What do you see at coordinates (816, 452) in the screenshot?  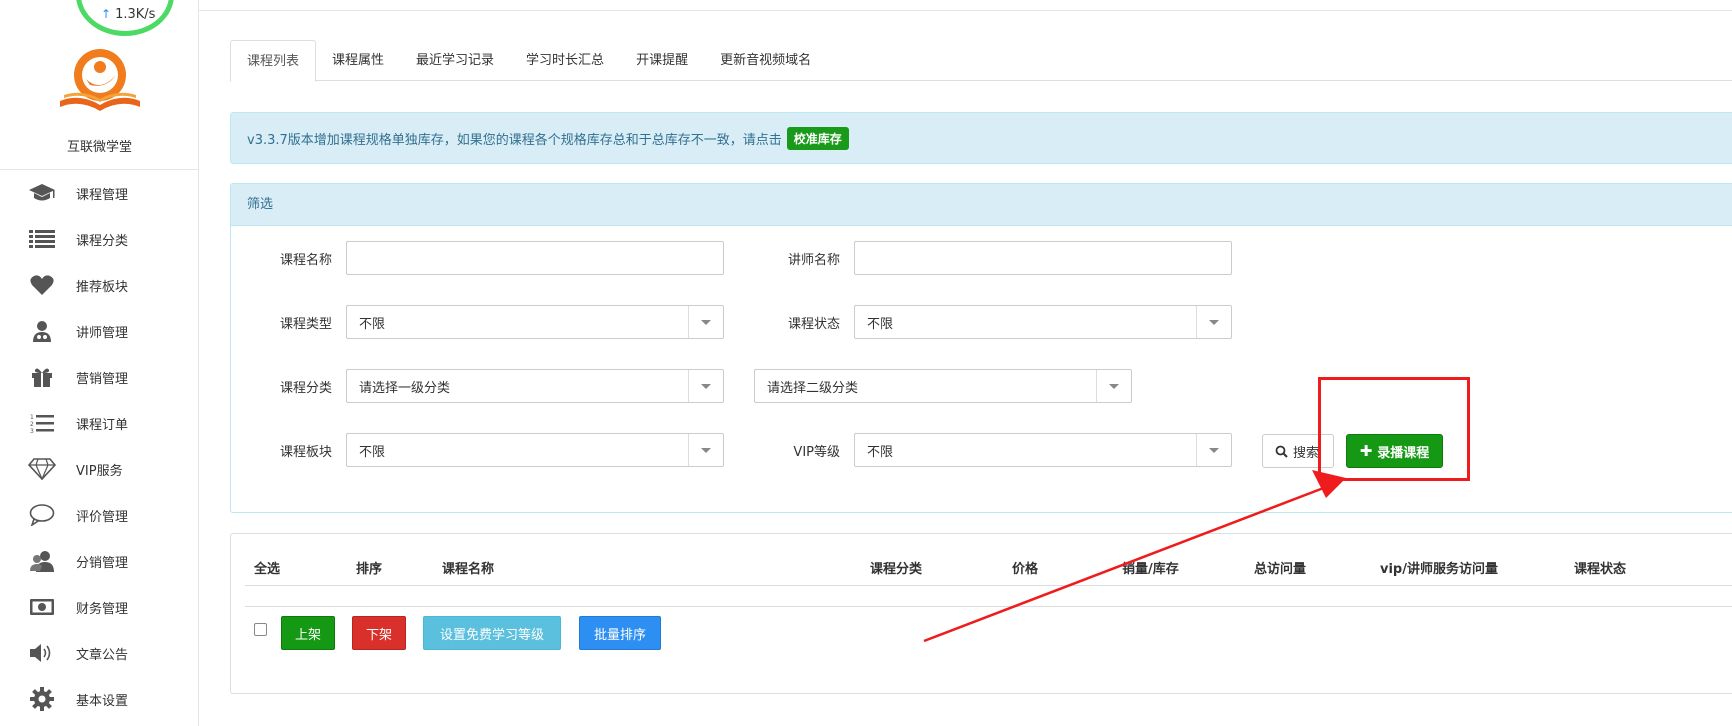 I see `vip-level-label: VIP等级` at bounding box center [816, 452].